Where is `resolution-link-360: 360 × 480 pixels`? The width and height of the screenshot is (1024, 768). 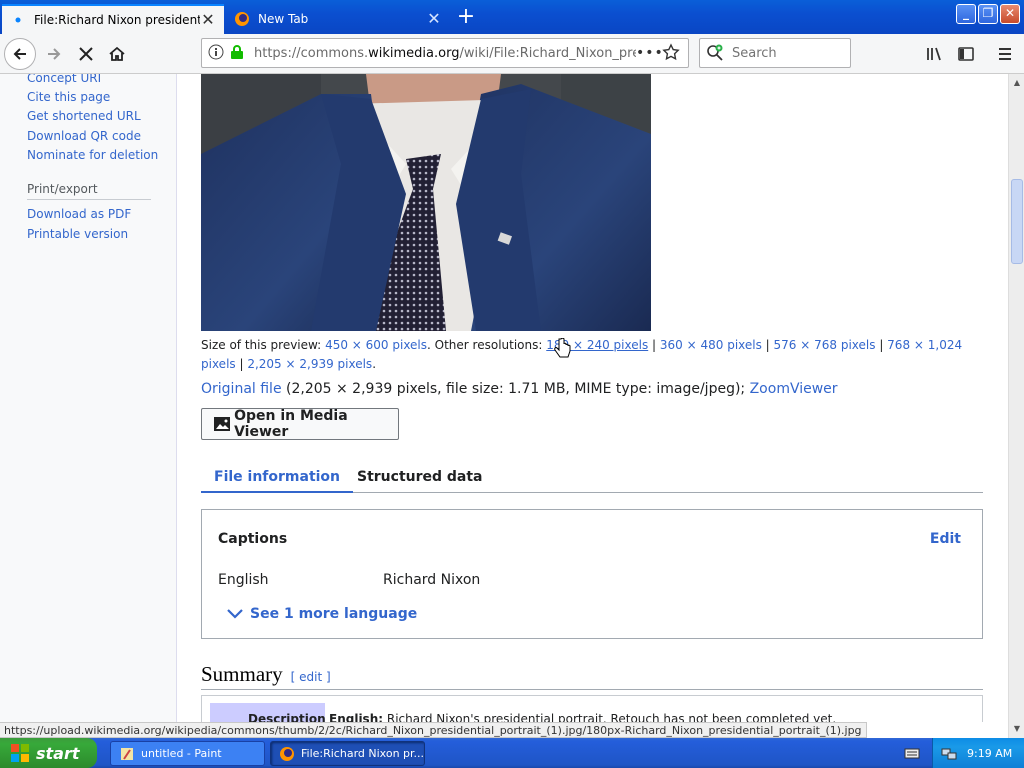 resolution-link-360: 360 × 480 pixels is located at coordinates (711, 345).